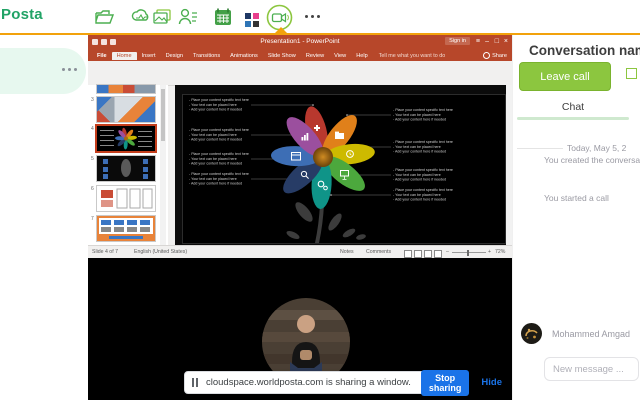  Describe the element at coordinates (141, 17) in the screenshot. I see `cloud-sync-icon` at that location.